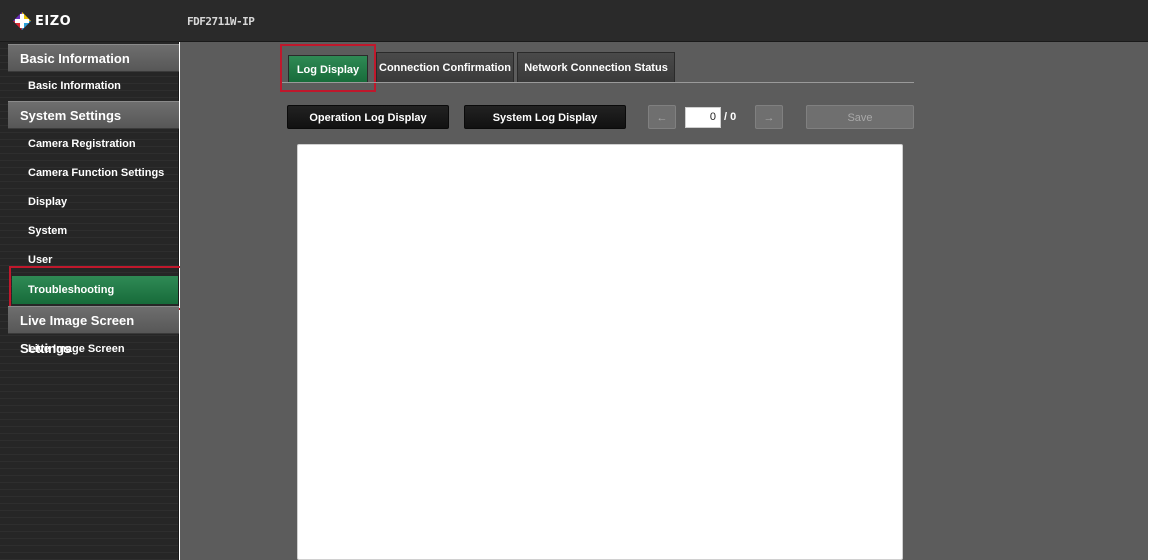  Describe the element at coordinates (93, 231) in the screenshot. I see `sidebar-item-system: System` at that location.